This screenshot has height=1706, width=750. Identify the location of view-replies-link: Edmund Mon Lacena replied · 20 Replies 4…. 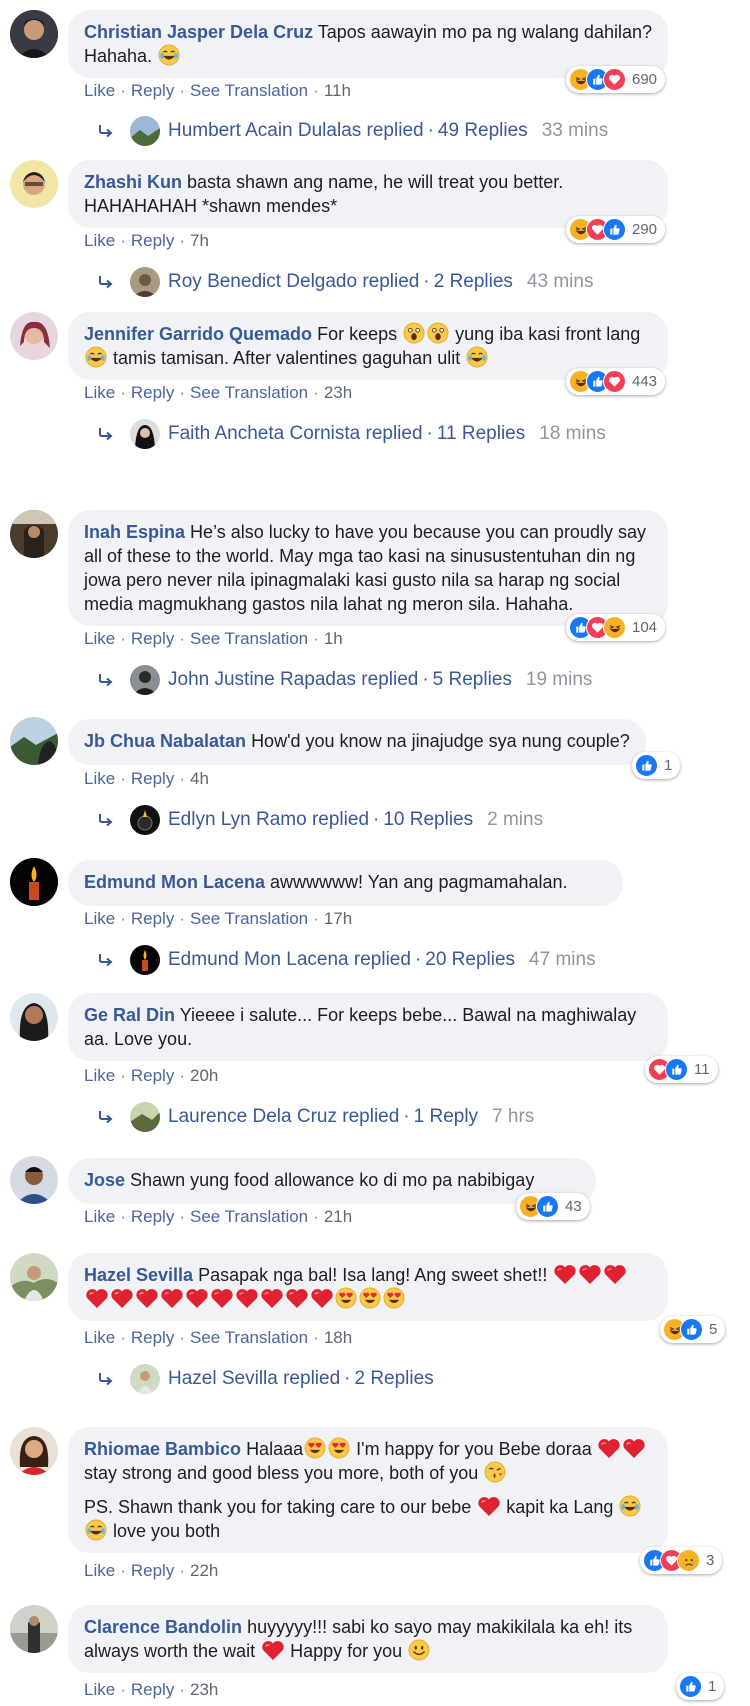
(346, 960).